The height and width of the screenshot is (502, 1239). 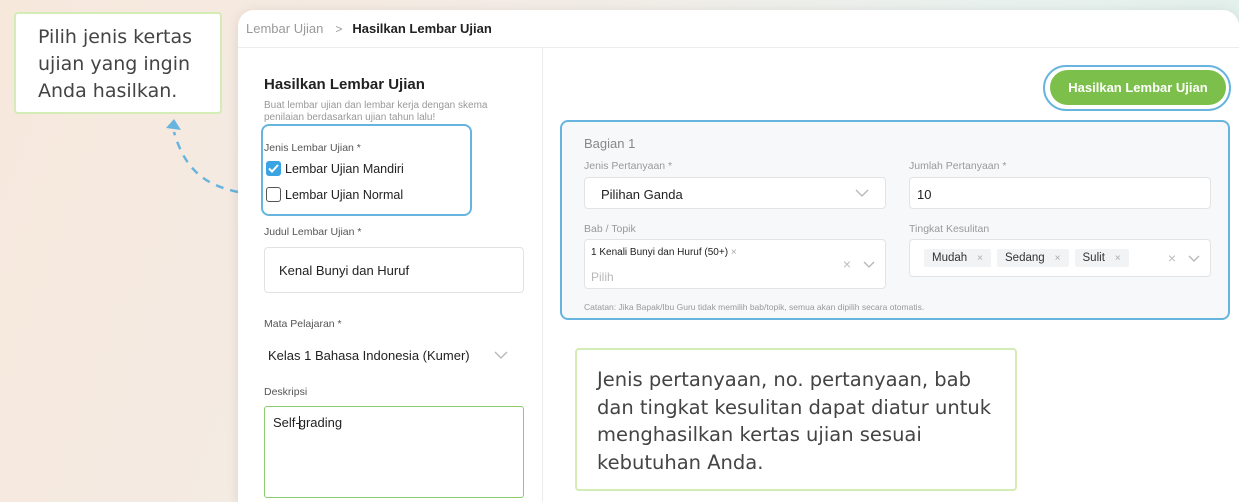 I want to click on chapter-multiselect: 1 Kenali Bunyi dan Huruf (50+) × Pilih ×, so click(x=735, y=264).